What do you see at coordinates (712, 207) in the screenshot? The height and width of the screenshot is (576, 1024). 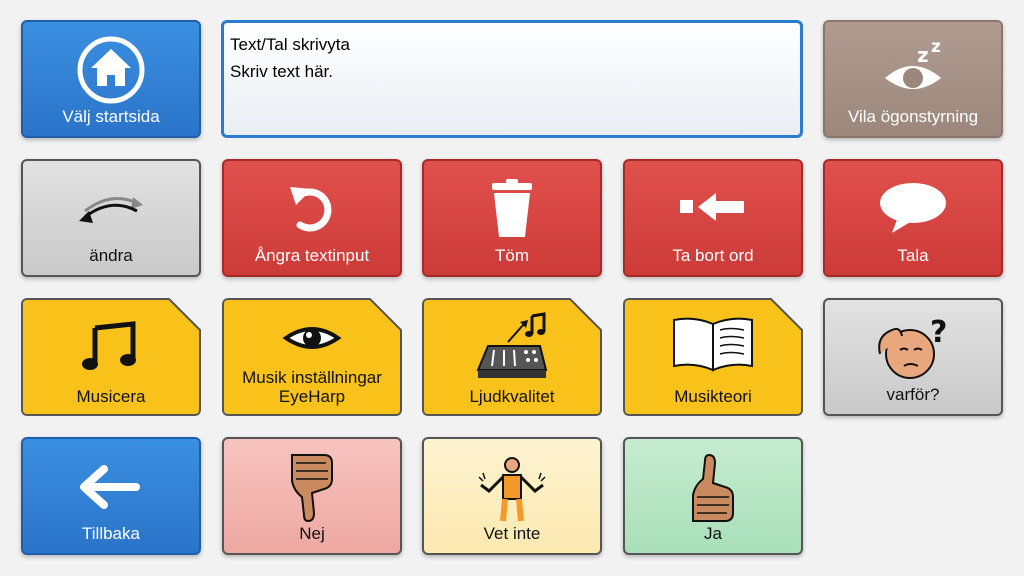 I see `delete-word-arrow-icon` at bounding box center [712, 207].